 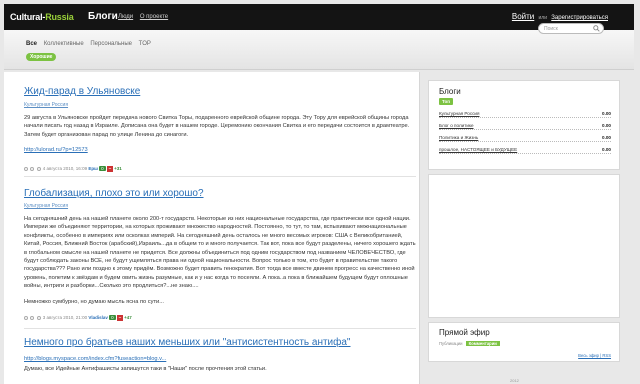 I want to click on auth-separator: или, so click(x=543, y=18).